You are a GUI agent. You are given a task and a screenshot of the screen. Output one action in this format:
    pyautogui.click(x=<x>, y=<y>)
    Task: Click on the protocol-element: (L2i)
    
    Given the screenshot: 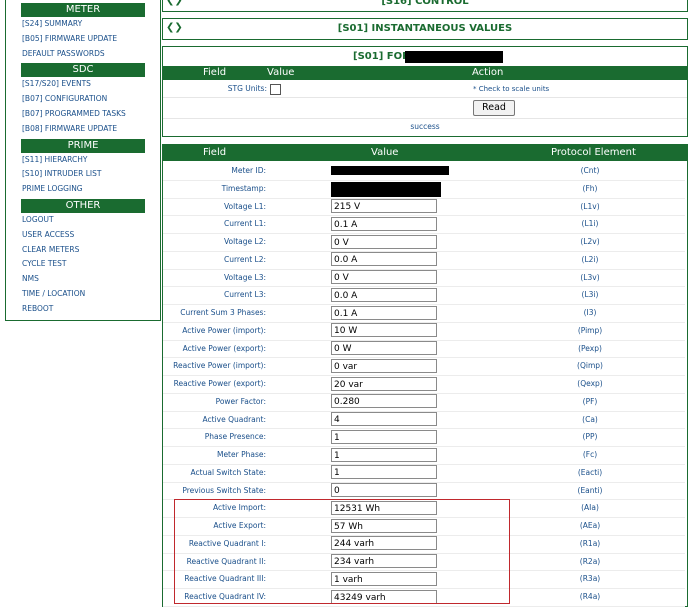 What is the action you would take?
    pyautogui.click(x=590, y=259)
    